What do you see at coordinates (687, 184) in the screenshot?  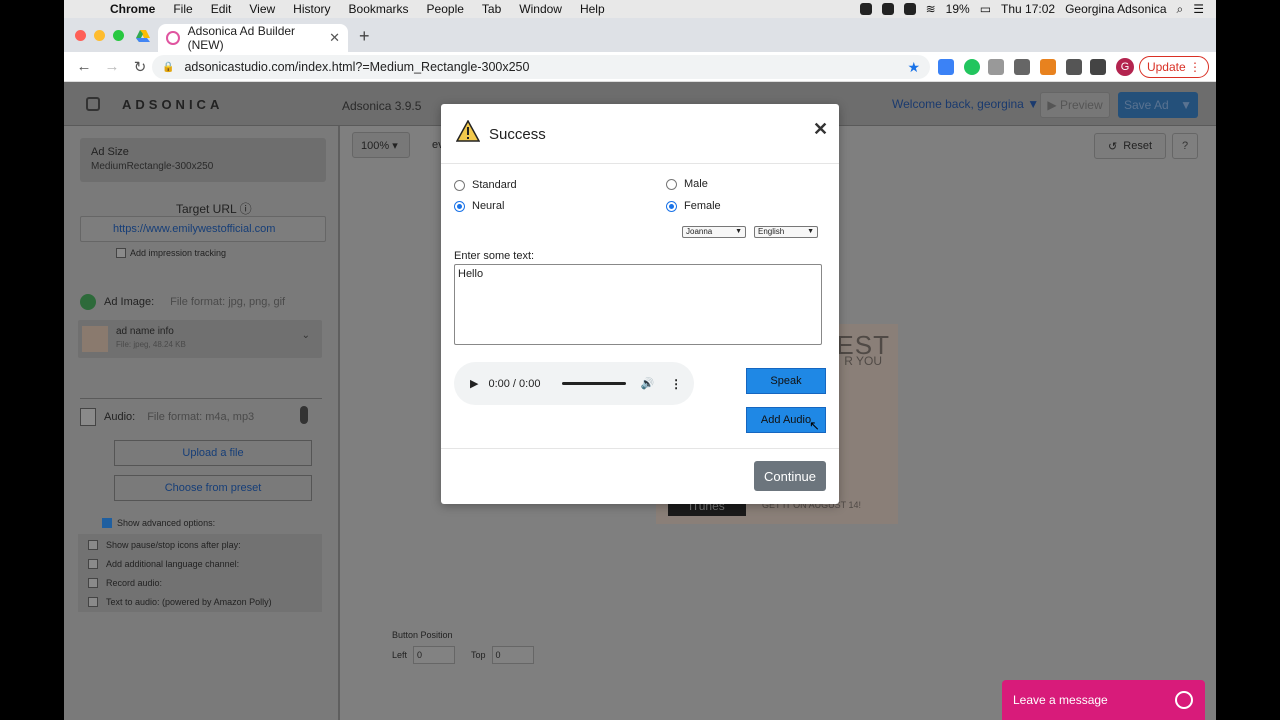 I see `radio-male: Male` at bounding box center [687, 184].